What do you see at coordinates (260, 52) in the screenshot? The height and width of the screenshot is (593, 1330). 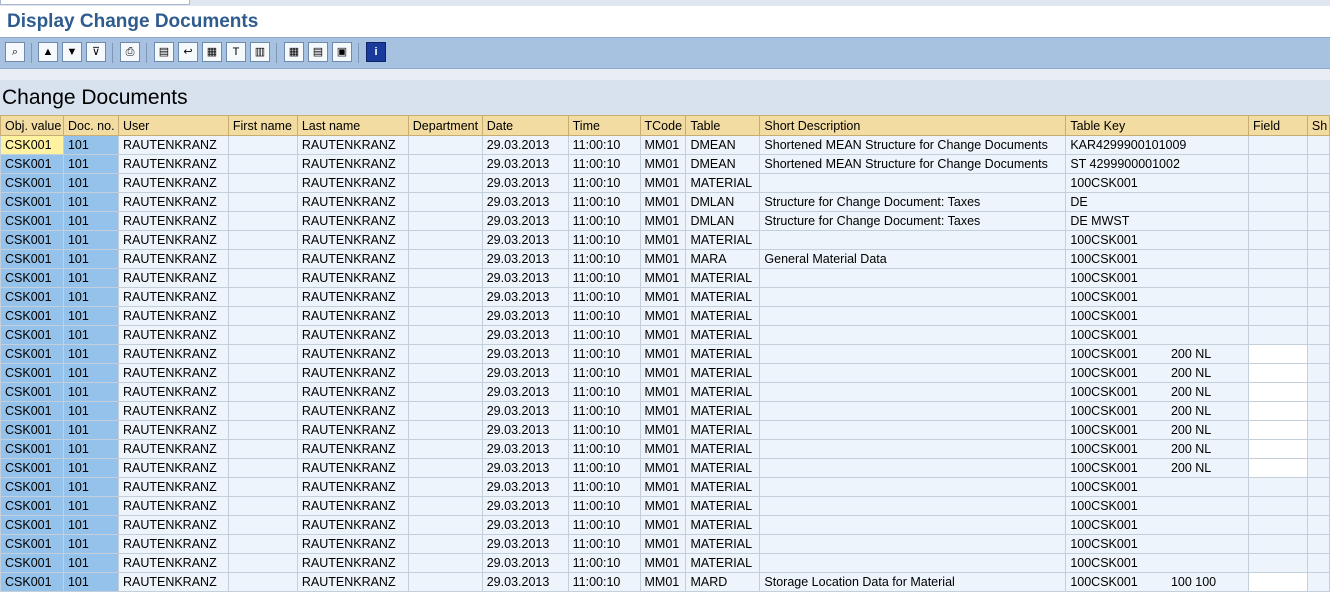 I see `graphic-button: ▥` at bounding box center [260, 52].